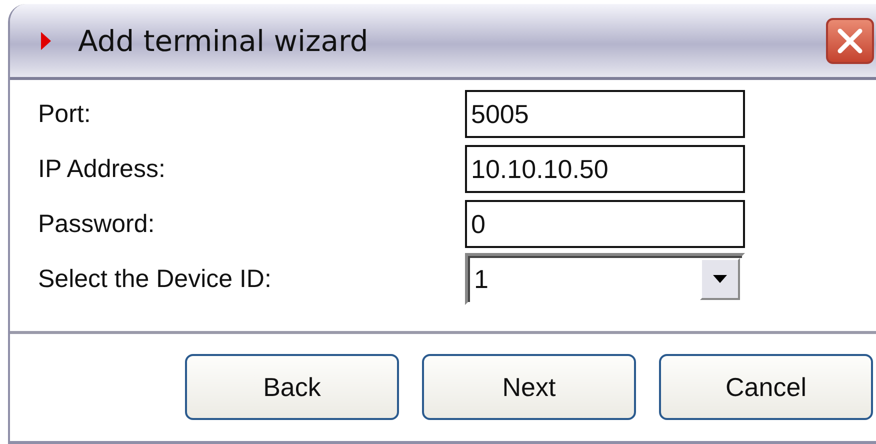 This screenshot has height=444, width=876. I want to click on field-label: Password:, so click(97, 224).